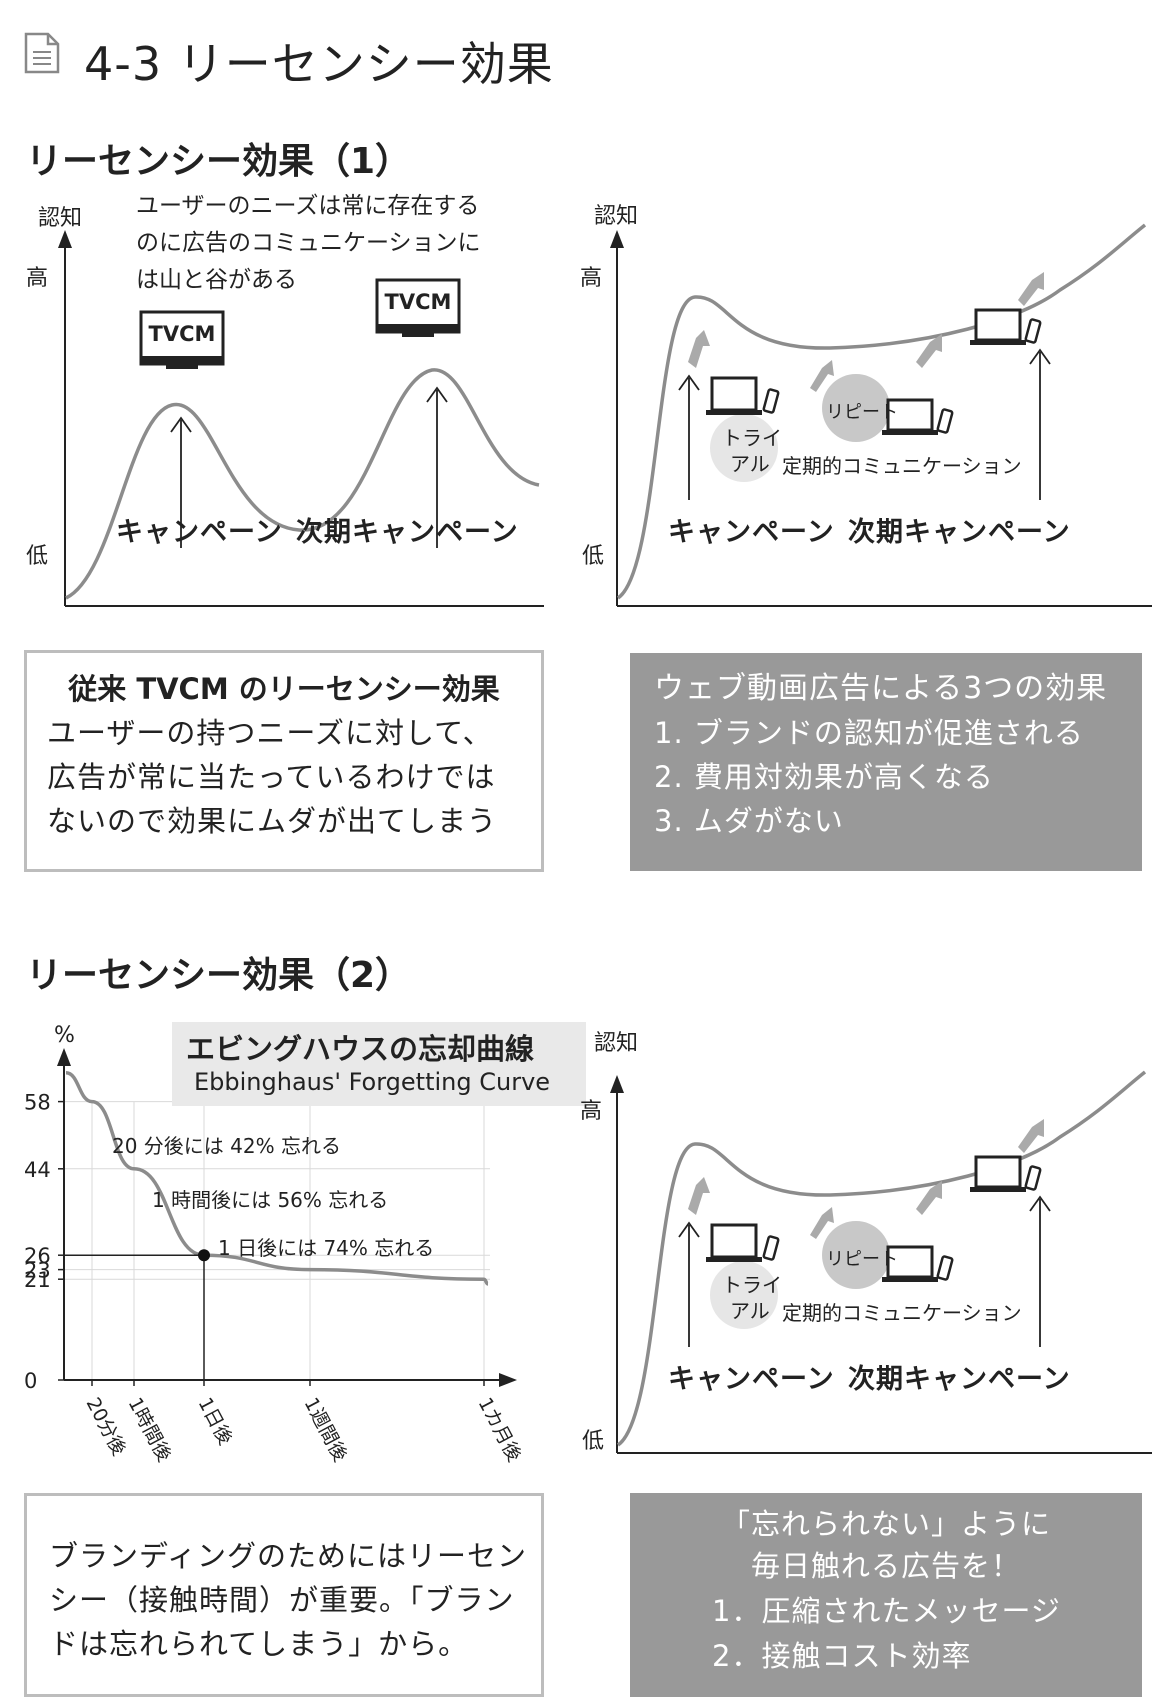 This screenshot has height=1702, width=1170. I want to click on x-tick-label: 1カ月後, so click(500, 1429).